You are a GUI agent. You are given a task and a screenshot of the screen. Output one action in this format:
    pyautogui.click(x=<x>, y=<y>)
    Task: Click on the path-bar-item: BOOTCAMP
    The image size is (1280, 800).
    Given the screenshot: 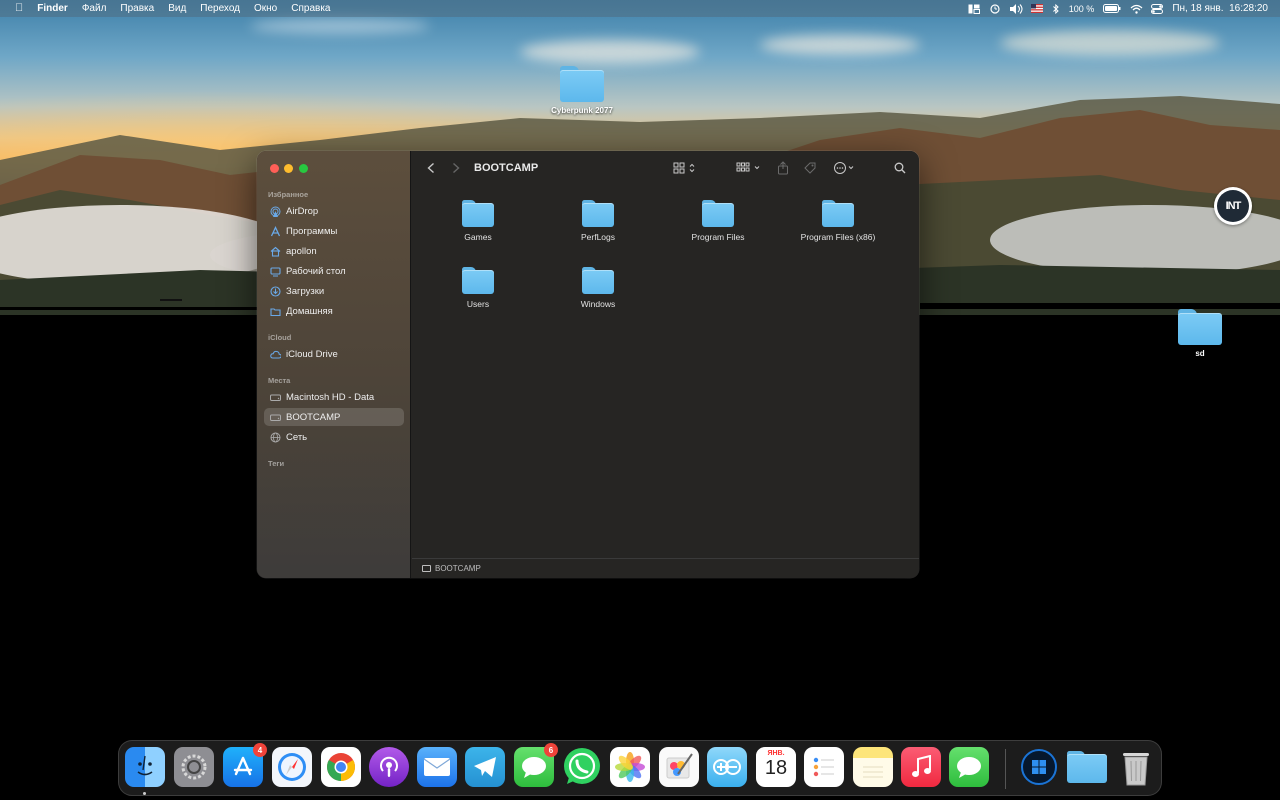 What is the action you would take?
    pyautogui.click(x=458, y=568)
    